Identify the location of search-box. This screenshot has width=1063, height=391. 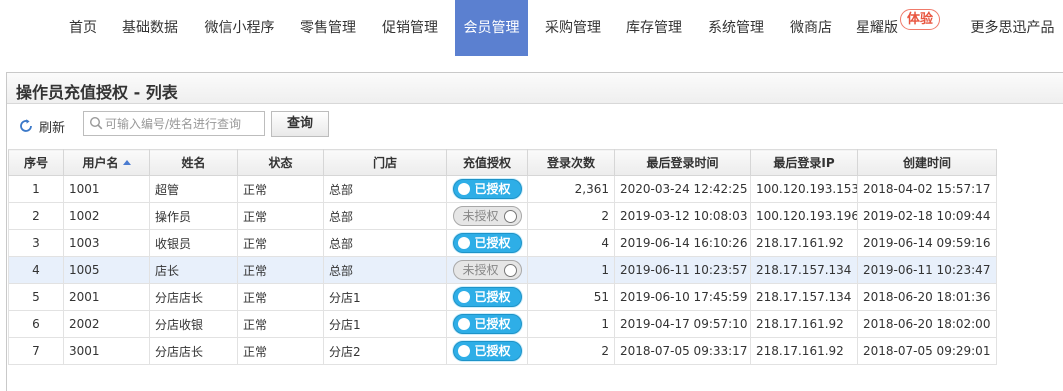
(174, 123).